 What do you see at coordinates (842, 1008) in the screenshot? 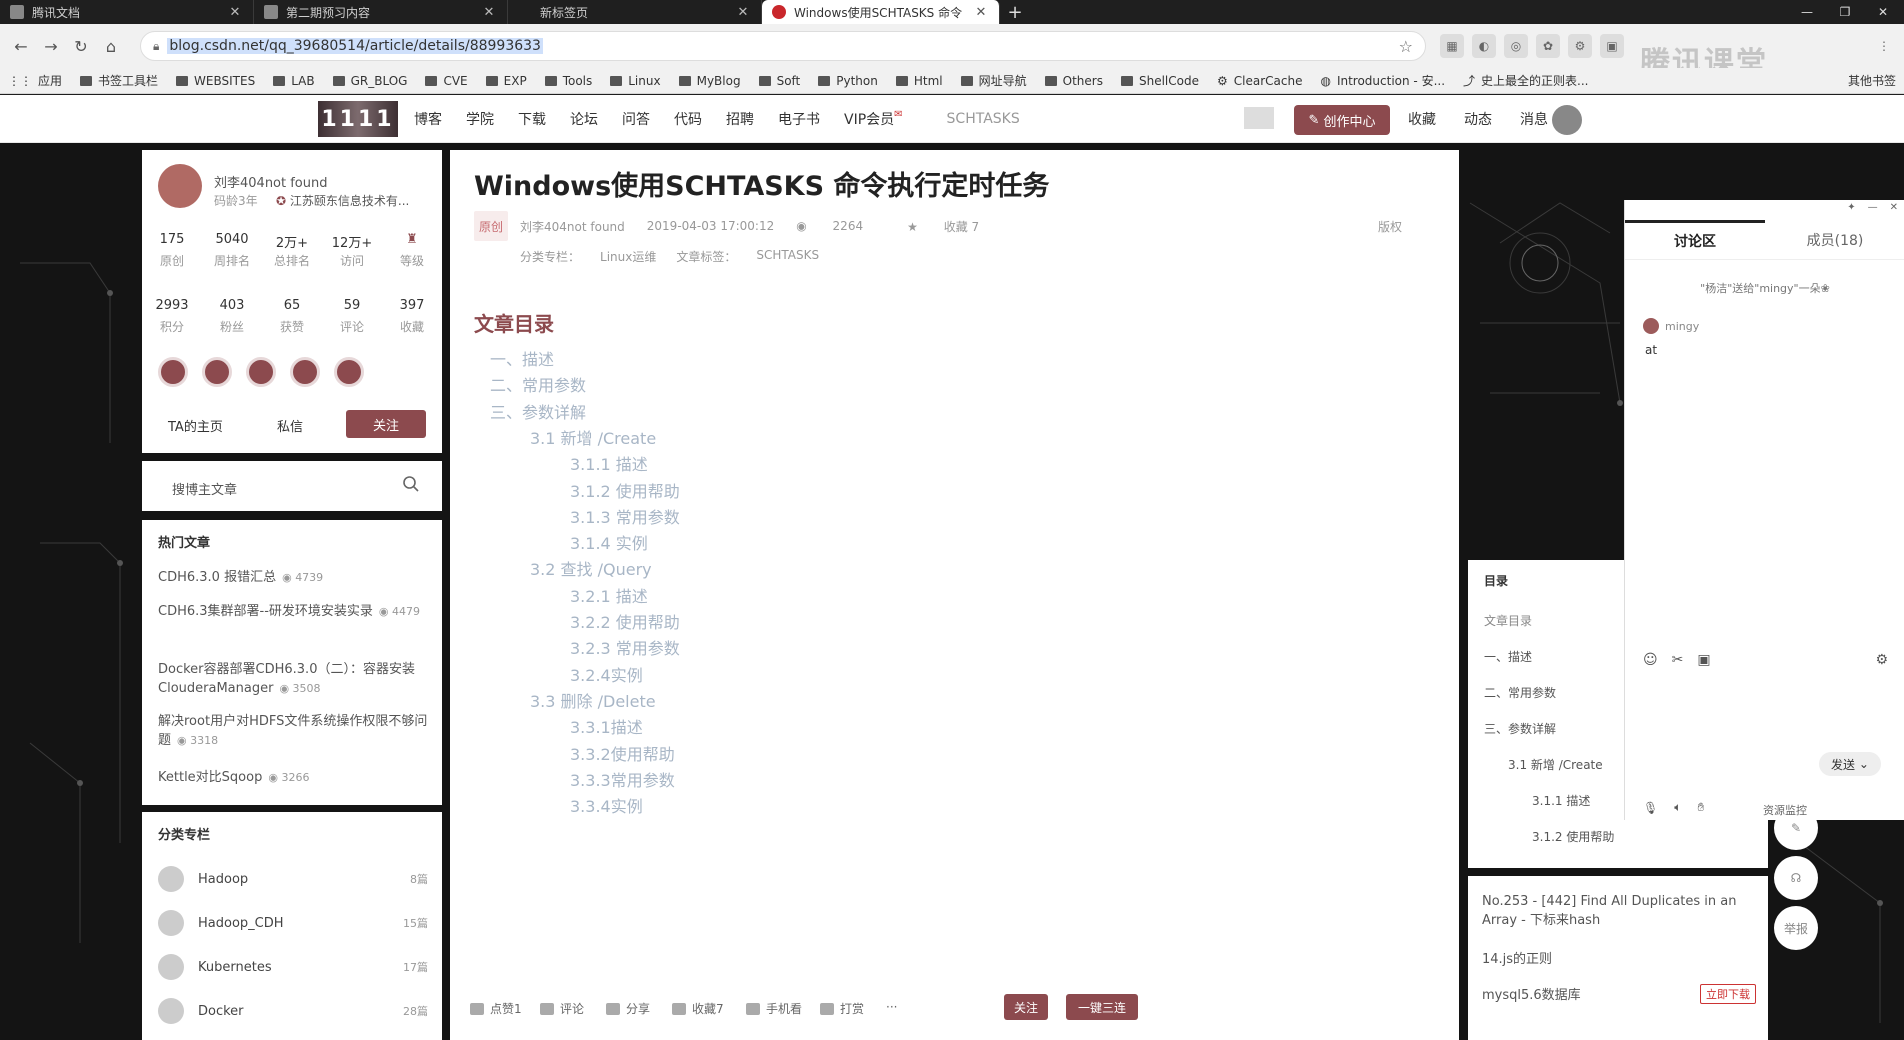
I see `reward-button: 打赏` at bounding box center [842, 1008].